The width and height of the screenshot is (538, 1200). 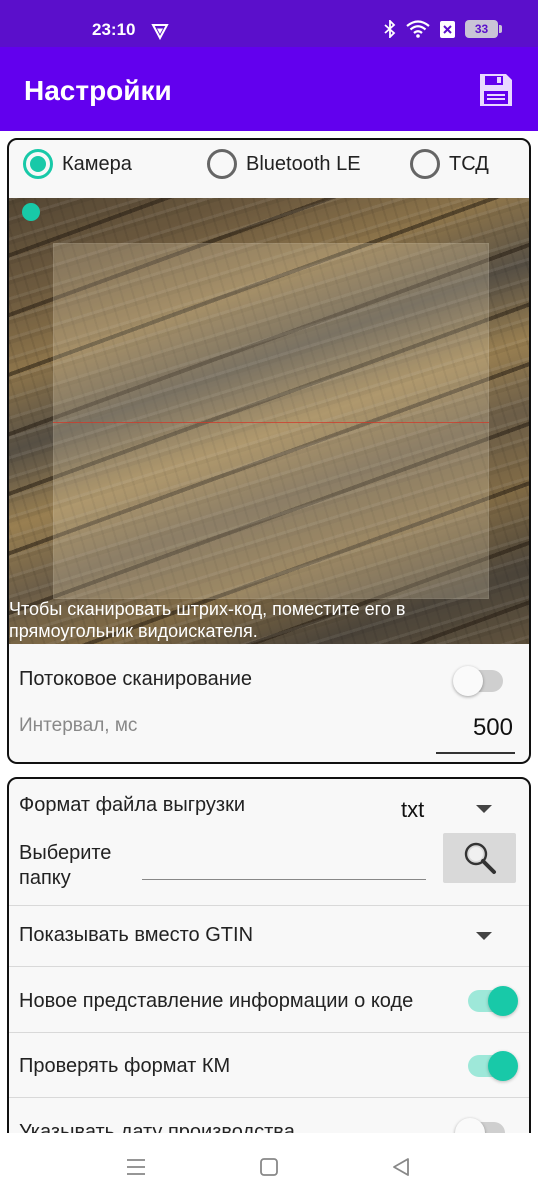 I want to click on folder-label: Выберите папку, so click(x=65, y=865).